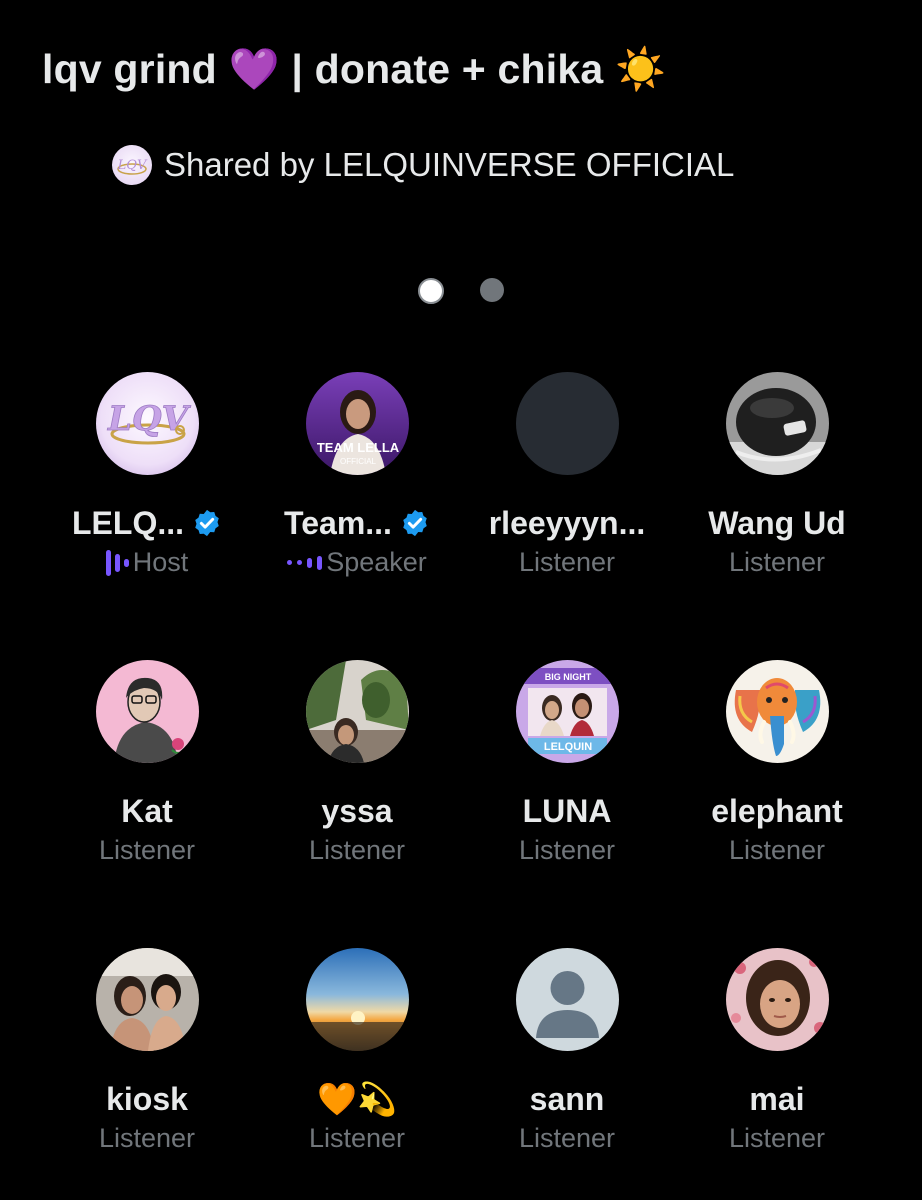 The height and width of the screenshot is (1200, 922). What do you see at coordinates (567, 747) in the screenshot?
I see `luna-footer-text: LELQUIN` at bounding box center [567, 747].